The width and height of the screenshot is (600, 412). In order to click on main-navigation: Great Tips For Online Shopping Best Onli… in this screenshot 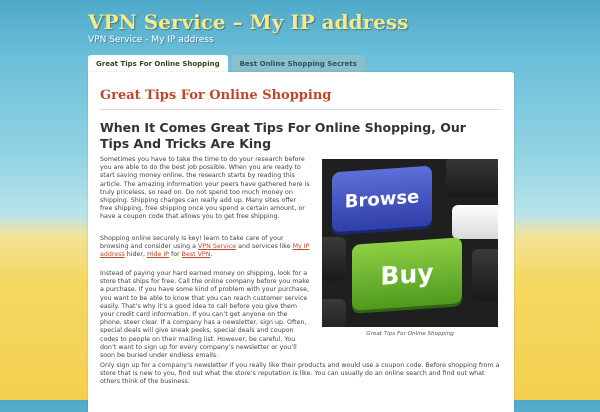, I will do `click(226, 64)`.